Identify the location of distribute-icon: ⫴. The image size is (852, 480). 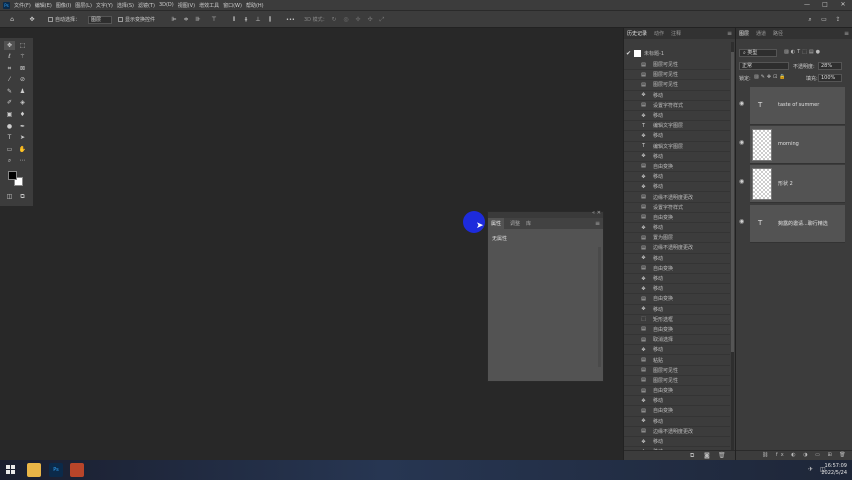
(234, 19).